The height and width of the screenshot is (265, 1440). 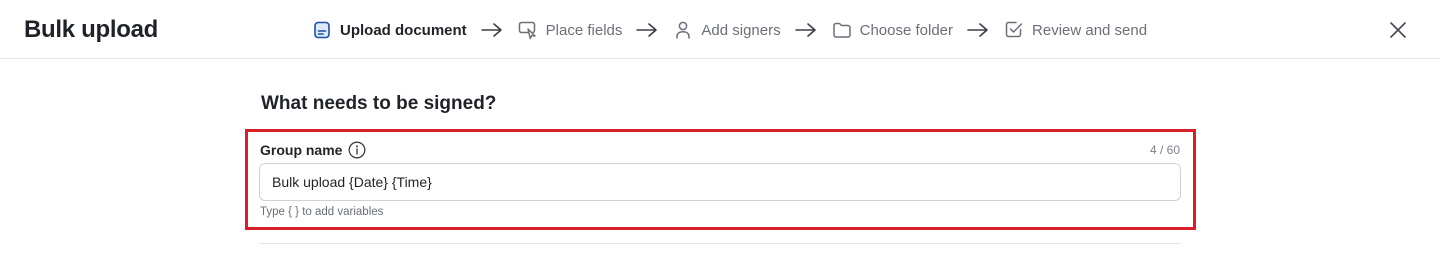 What do you see at coordinates (322, 212) in the screenshot?
I see `helper-text: Type { } to add variables` at bounding box center [322, 212].